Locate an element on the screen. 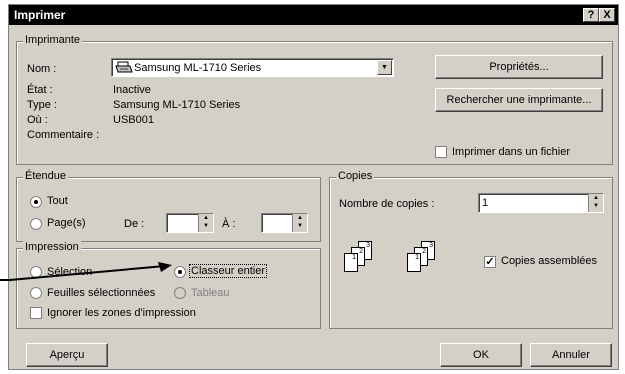  printer-name-dropdown: Samsung ML-1710 Series ▼ is located at coordinates (252, 67).